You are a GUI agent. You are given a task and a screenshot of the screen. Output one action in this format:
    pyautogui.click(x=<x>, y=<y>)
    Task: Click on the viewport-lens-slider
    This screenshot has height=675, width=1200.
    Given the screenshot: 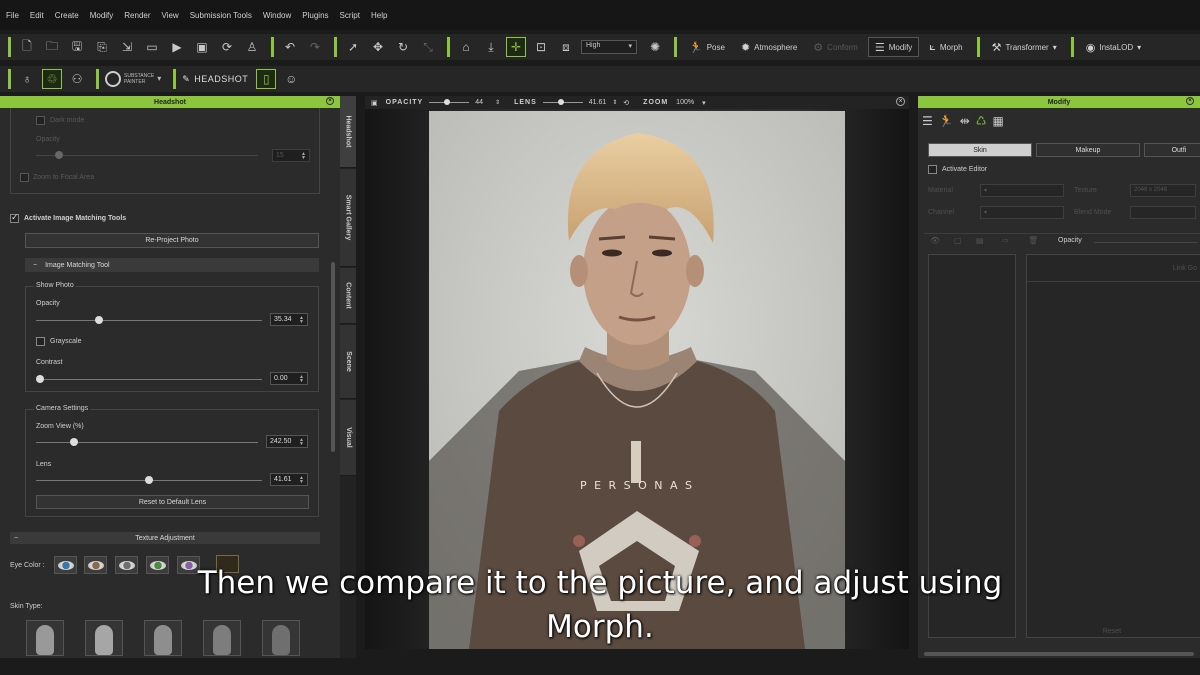 What is the action you would take?
    pyautogui.click(x=562, y=102)
    